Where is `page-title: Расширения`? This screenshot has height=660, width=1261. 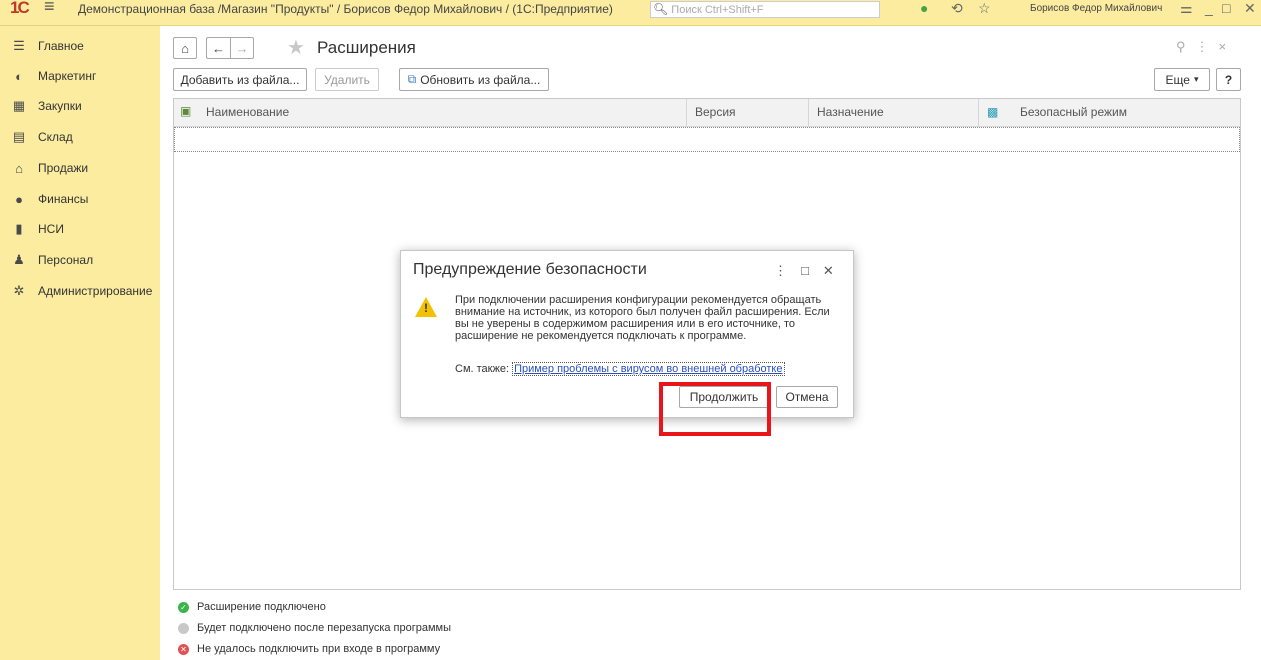
page-title: Расширения is located at coordinates (366, 47).